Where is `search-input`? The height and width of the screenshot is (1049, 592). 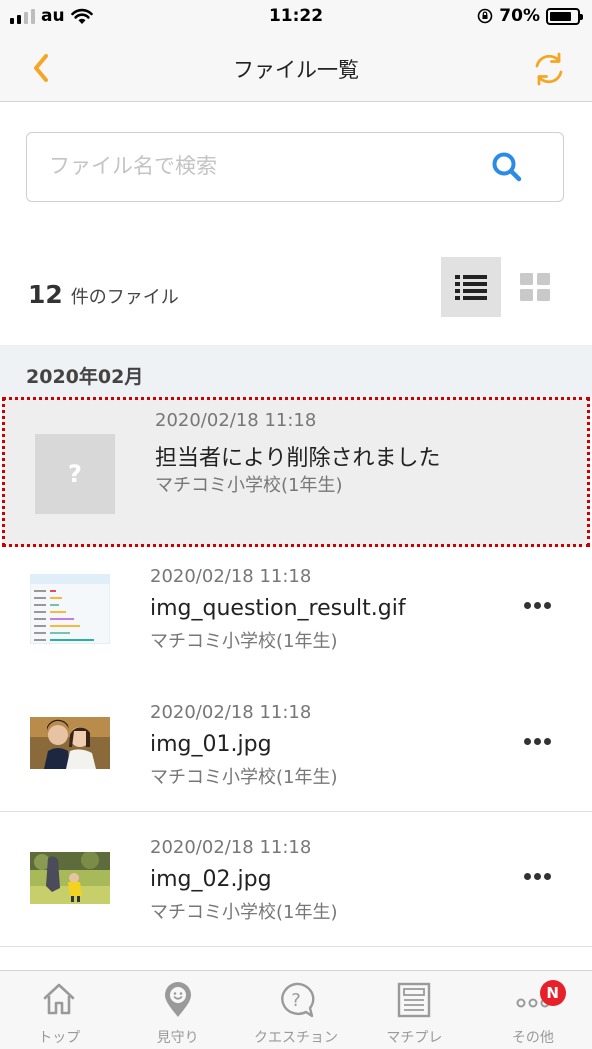
search-input is located at coordinates (259, 166).